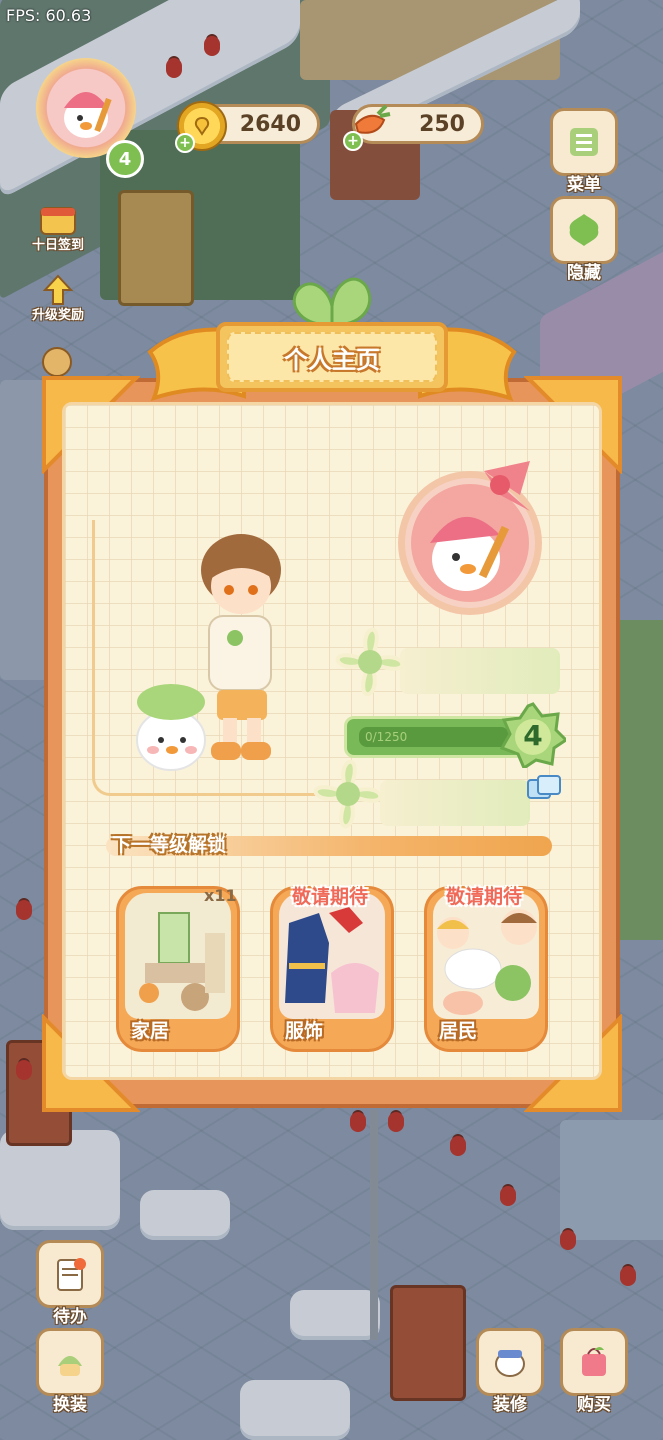 This screenshot has width=663, height=1440. Describe the element at coordinates (270, 124) in the screenshot. I see `coin-amount: 2640` at that location.